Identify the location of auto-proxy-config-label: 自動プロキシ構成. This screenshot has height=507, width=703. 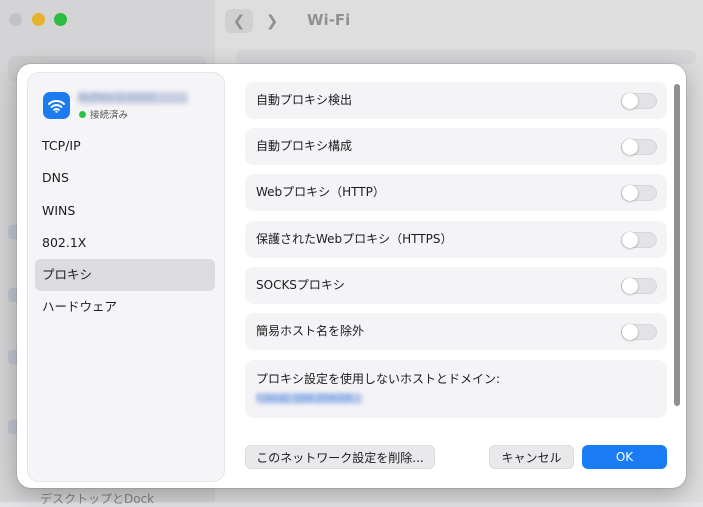
(304, 146).